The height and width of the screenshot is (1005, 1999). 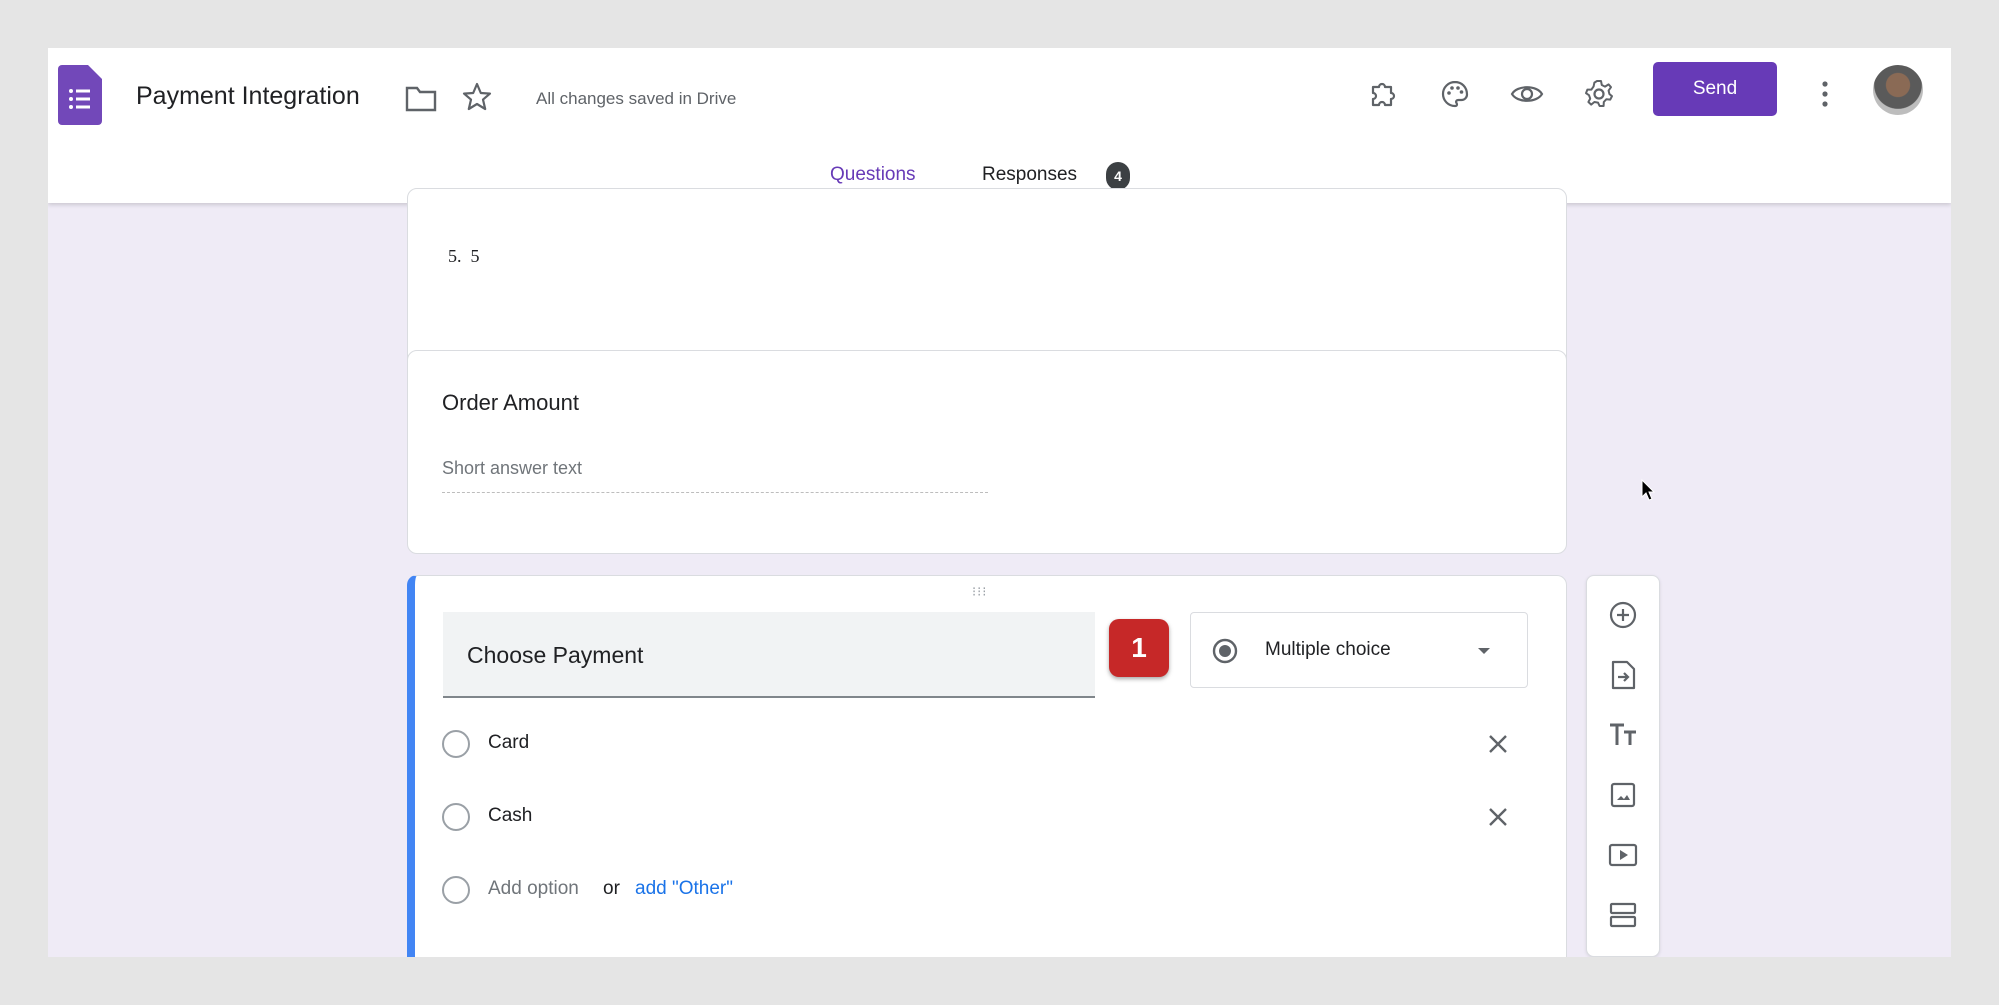 What do you see at coordinates (510, 402) in the screenshot?
I see `question-title: Order Amount` at bounding box center [510, 402].